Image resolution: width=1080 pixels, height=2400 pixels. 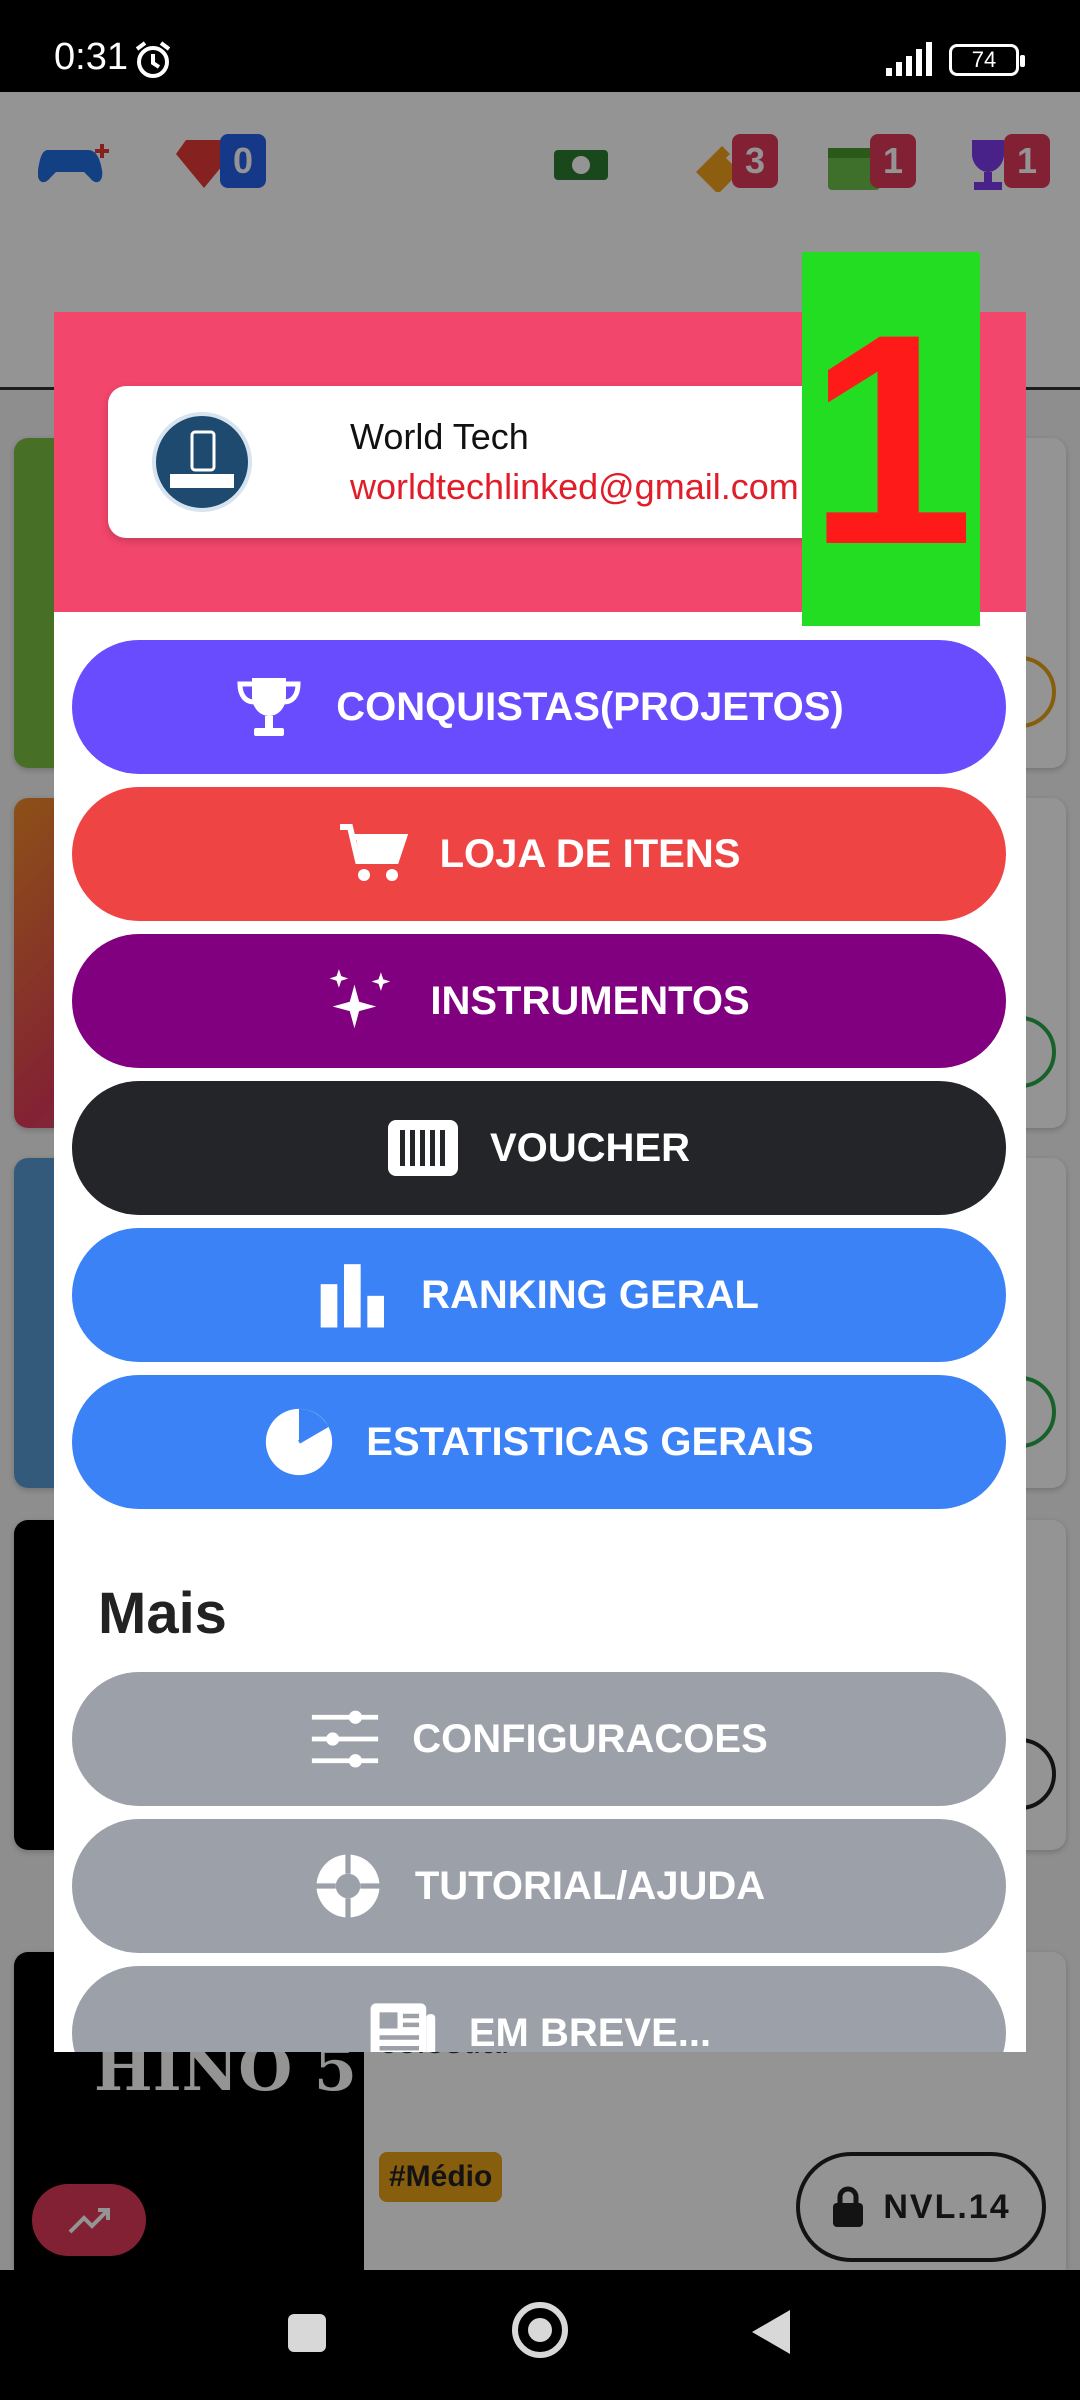 I want to click on lifebuoy-icon, so click(x=348, y=1886).